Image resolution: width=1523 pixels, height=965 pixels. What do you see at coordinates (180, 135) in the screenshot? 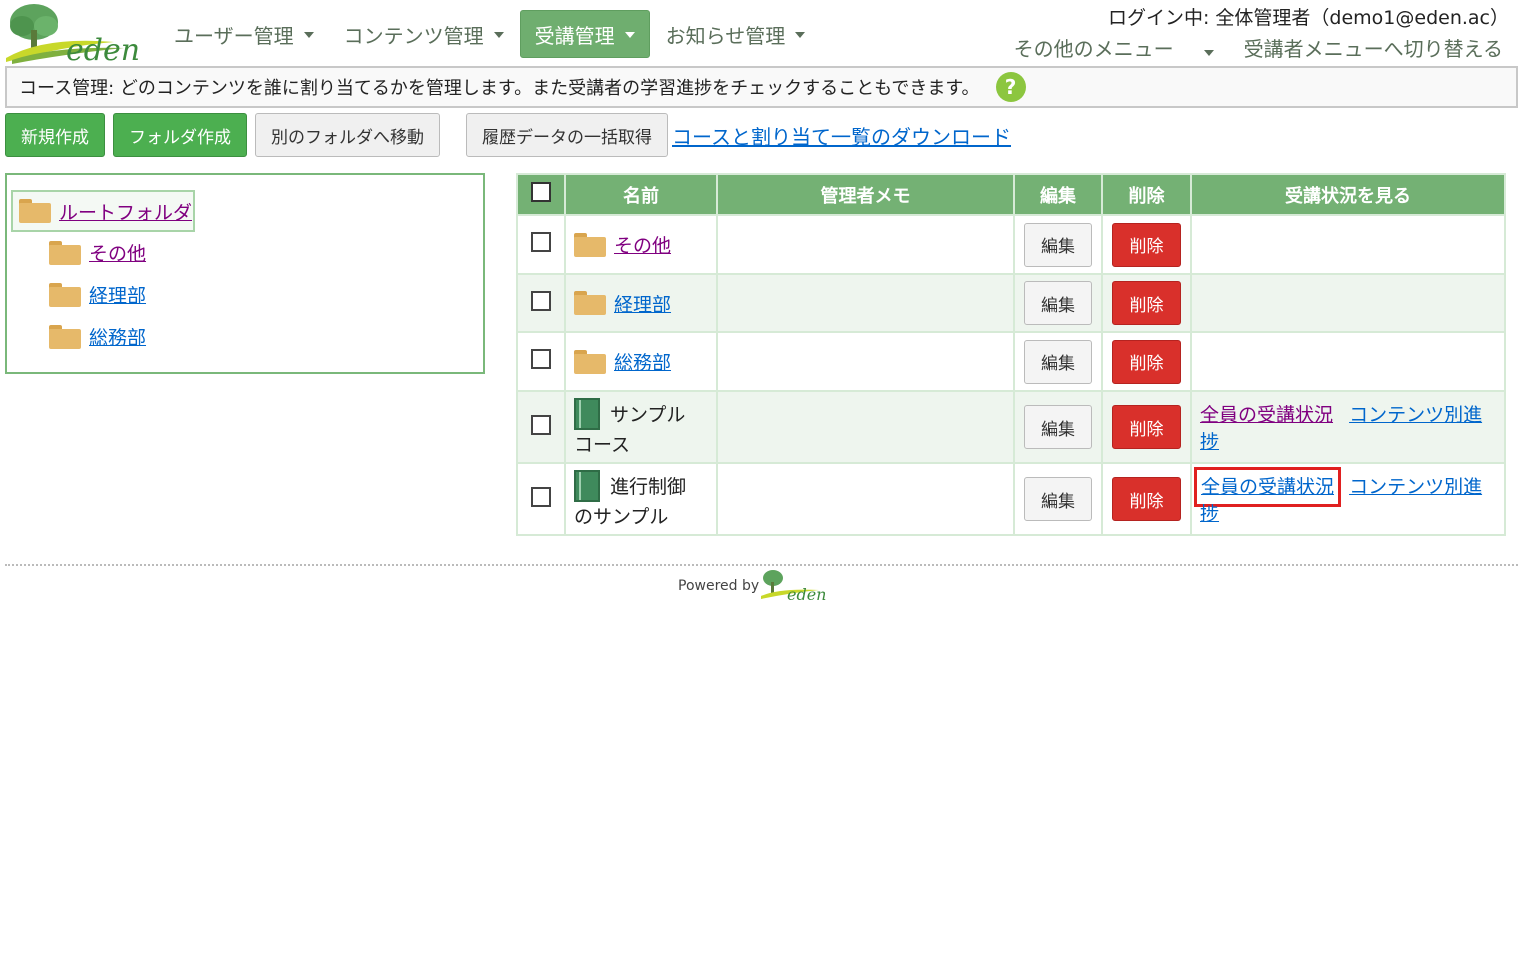
I see `new-folder-button: フォルダ作成` at bounding box center [180, 135].